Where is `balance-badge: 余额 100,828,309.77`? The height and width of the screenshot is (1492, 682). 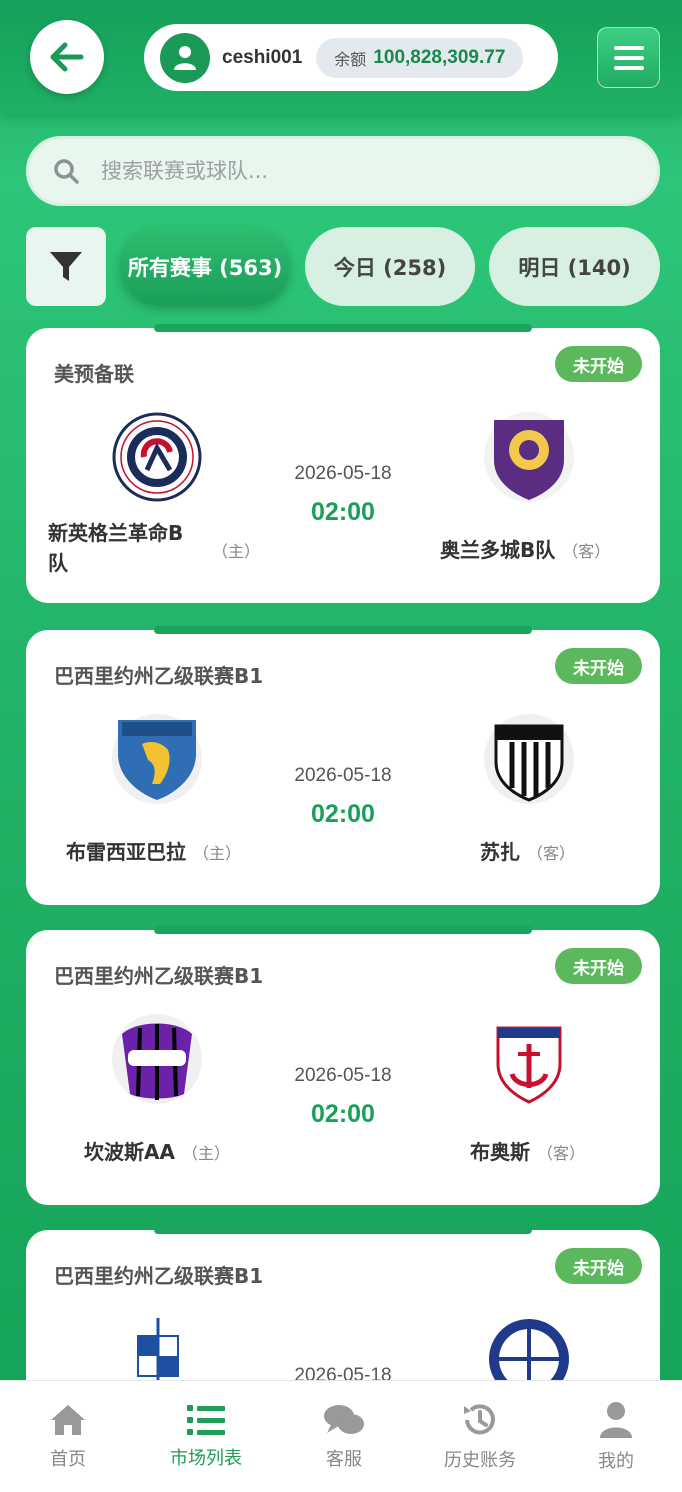
balance-badge: 余额 100,828,309.77 is located at coordinates (420, 57).